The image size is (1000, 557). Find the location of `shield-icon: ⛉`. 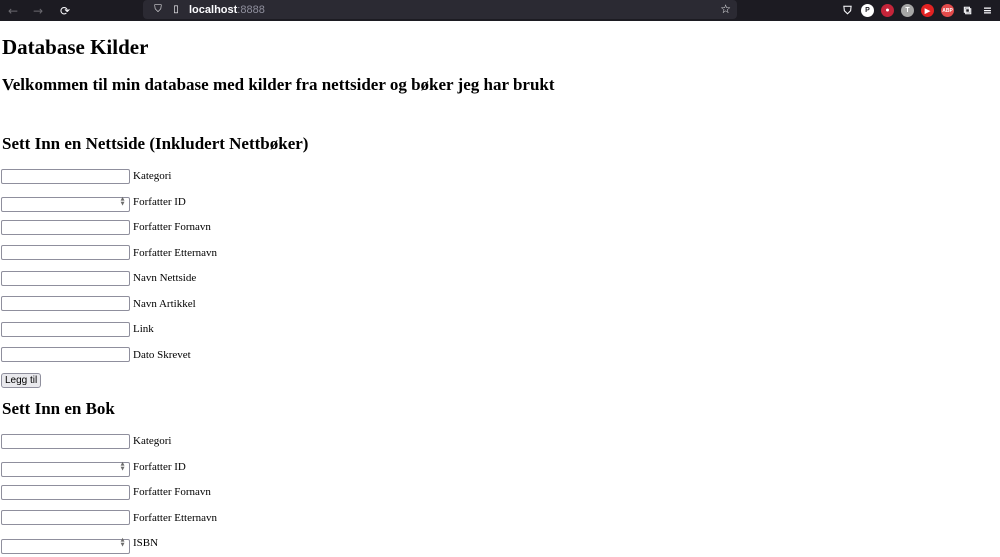

shield-icon: ⛉ is located at coordinates (158, 9).